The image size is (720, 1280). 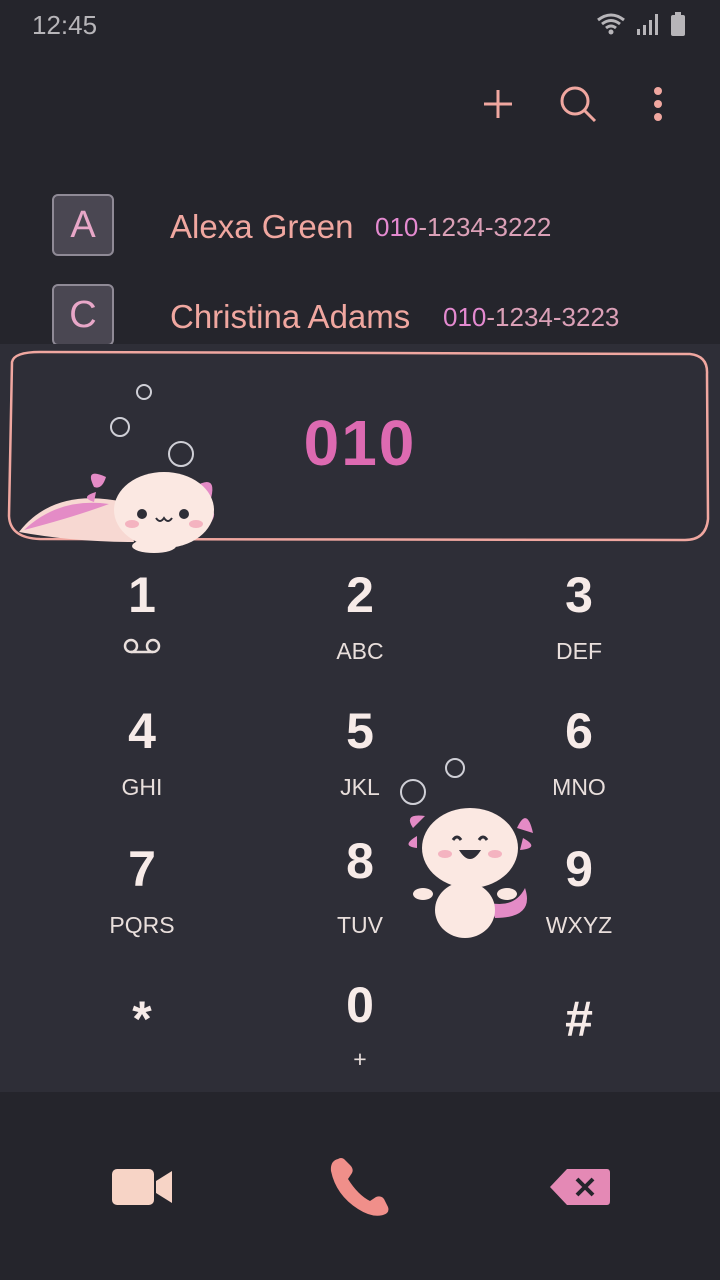 I want to click on key-0: 0 +, so click(x=360, y=1036).